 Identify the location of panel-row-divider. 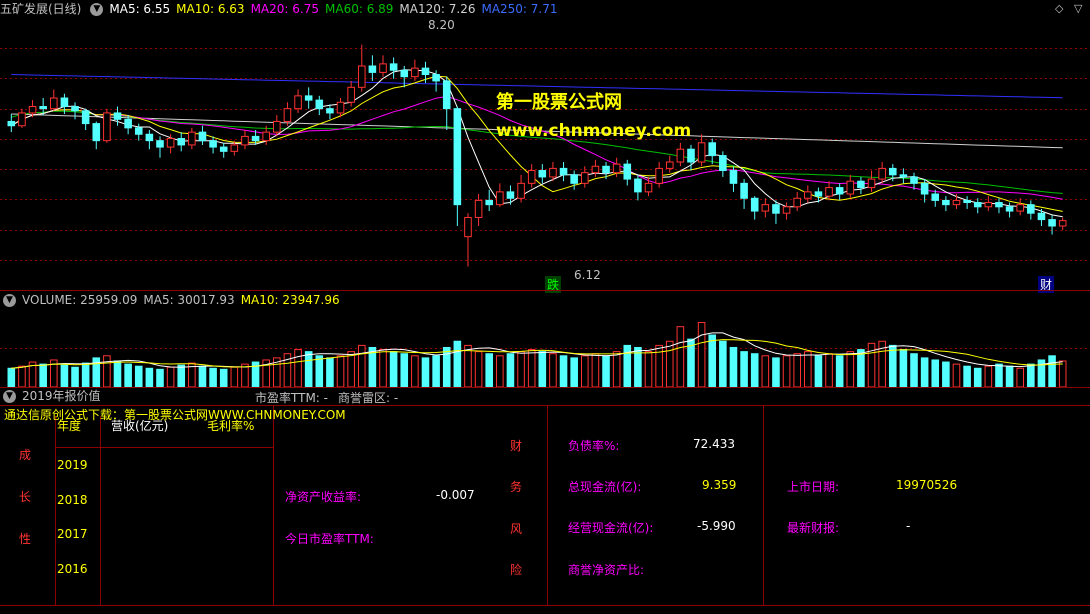
(164, 447).